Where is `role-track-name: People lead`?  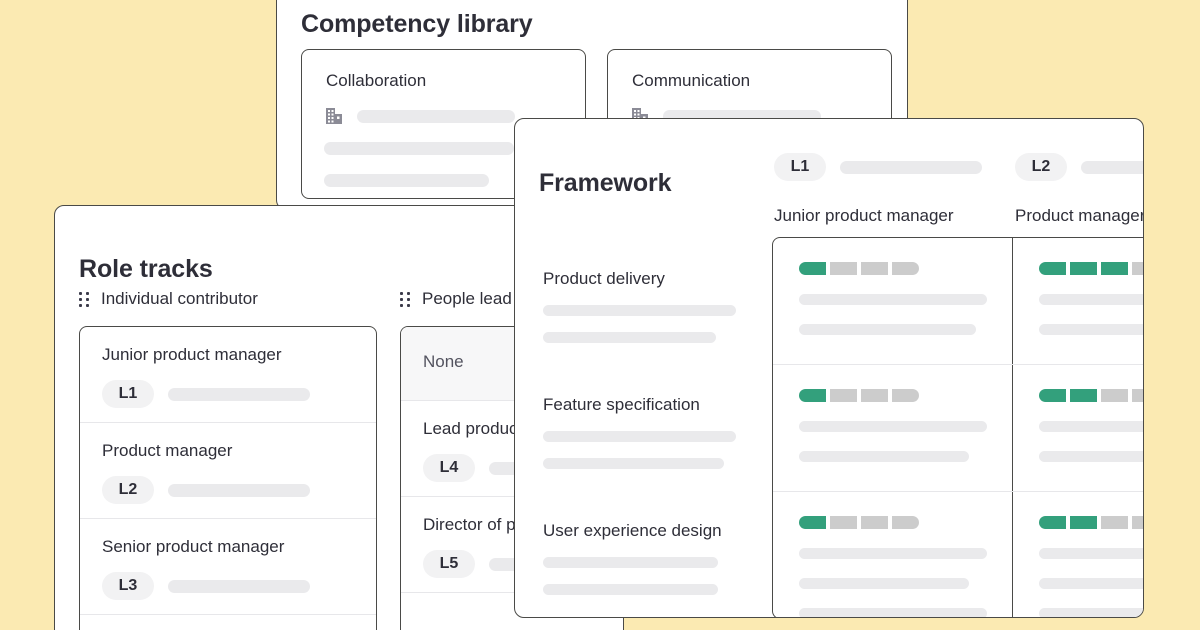
role-track-name: People lead is located at coordinates (467, 298).